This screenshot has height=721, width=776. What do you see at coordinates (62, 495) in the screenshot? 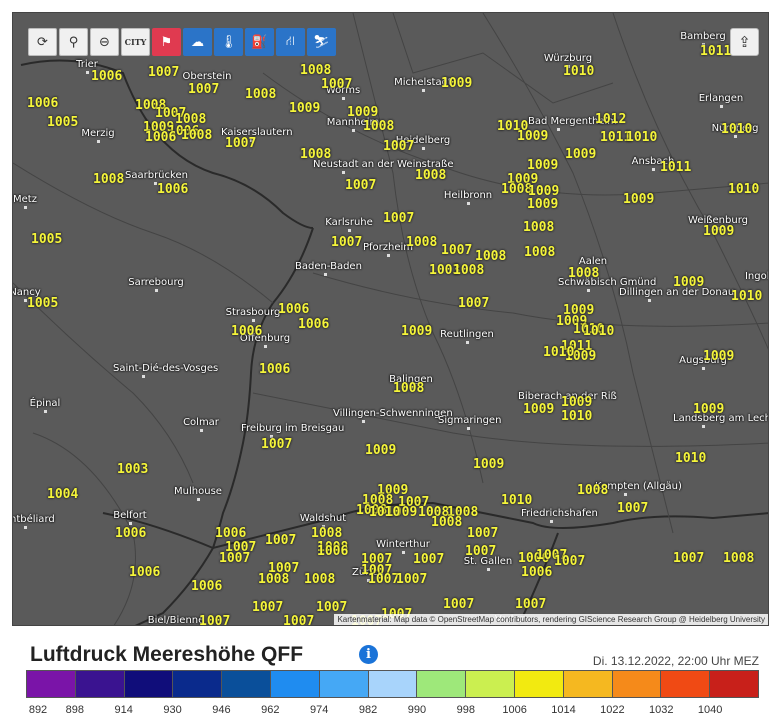
I see `pressure-reading: 1004` at bounding box center [62, 495].